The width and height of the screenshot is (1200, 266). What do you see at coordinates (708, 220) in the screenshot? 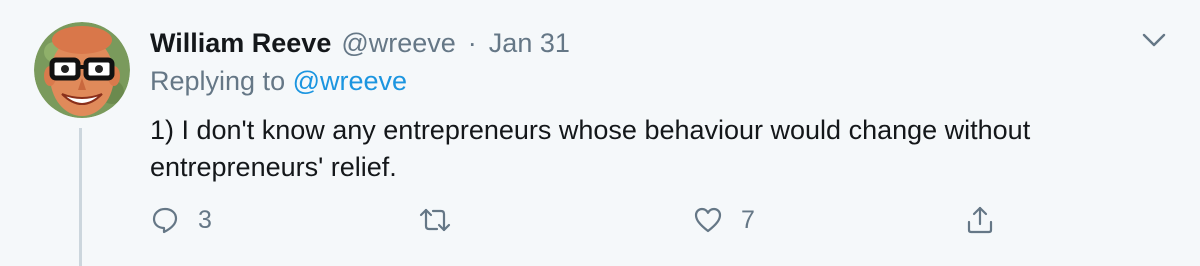
I see `heart-icon` at bounding box center [708, 220].